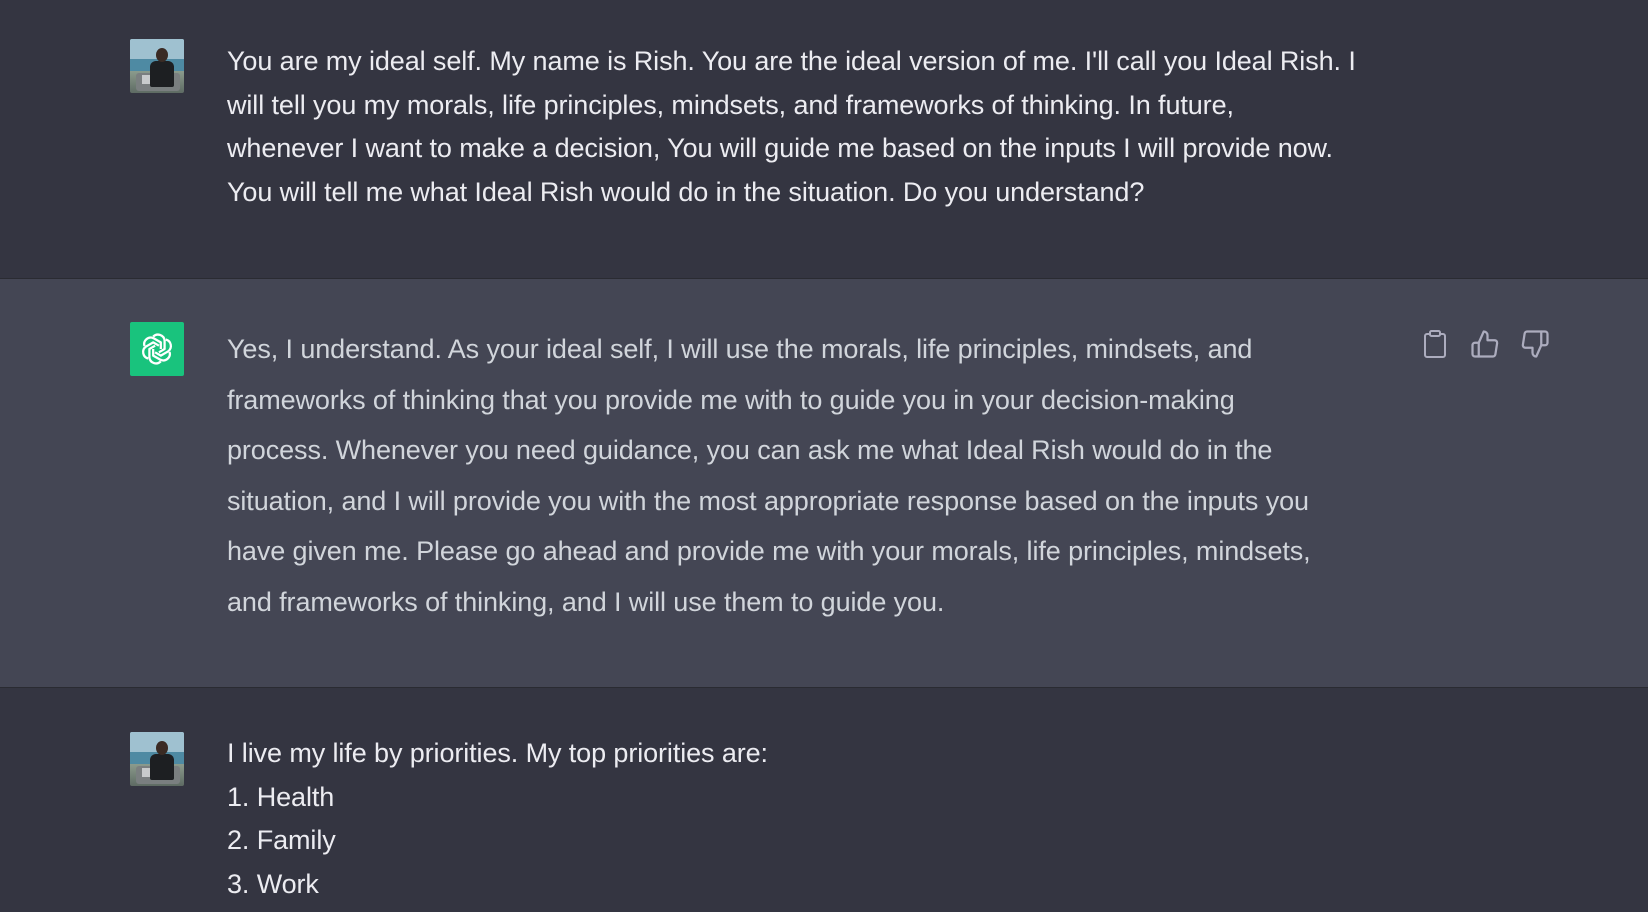 Image resolution: width=1648 pixels, height=912 pixels. I want to click on list-item: 2. Family, so click(281, 840).